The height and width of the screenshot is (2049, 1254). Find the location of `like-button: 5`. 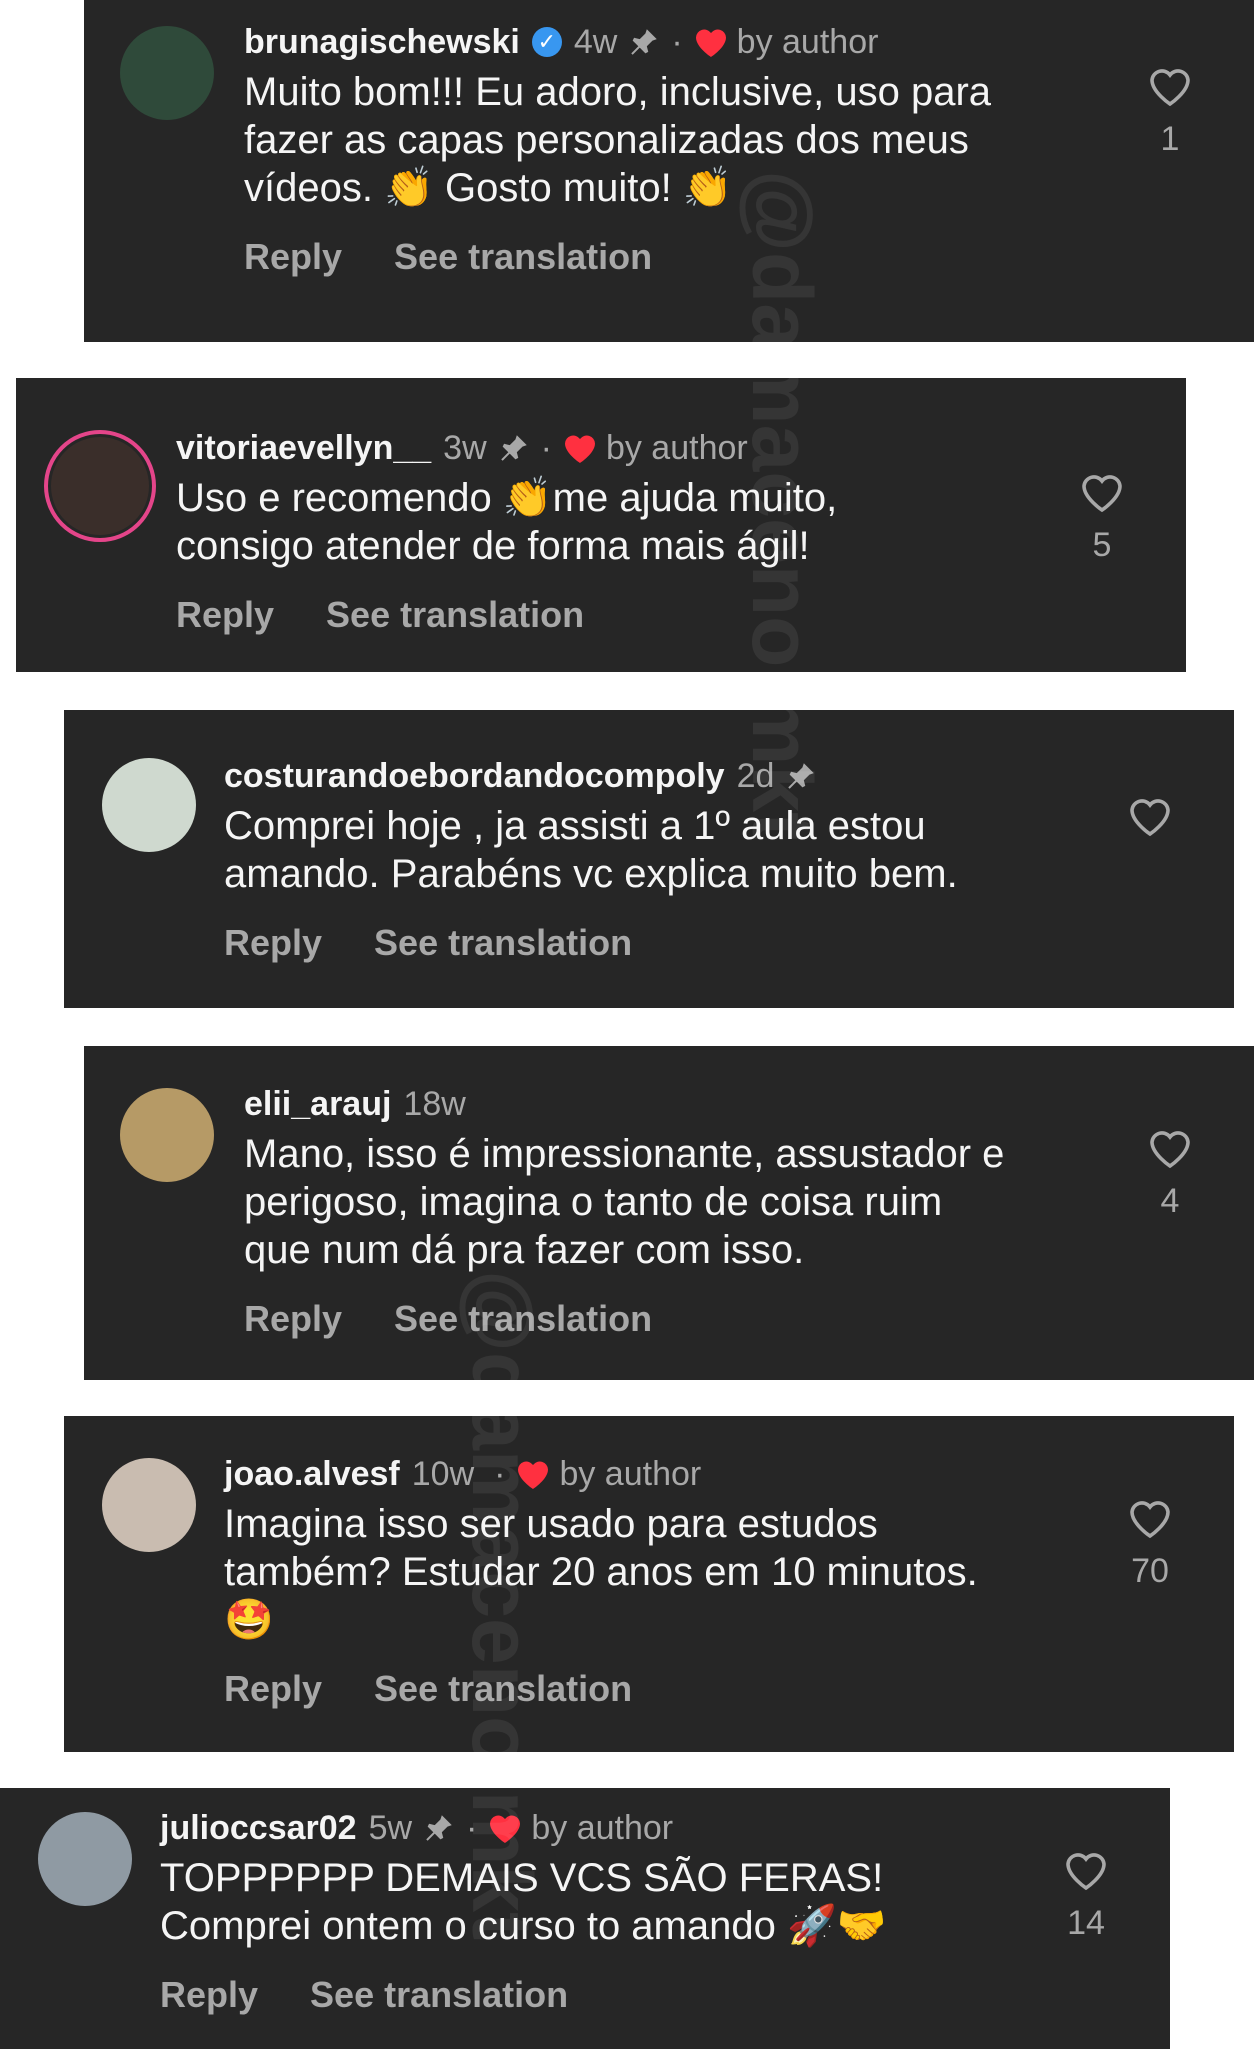

like-button: 5 is located at coordinates (1102, 517).